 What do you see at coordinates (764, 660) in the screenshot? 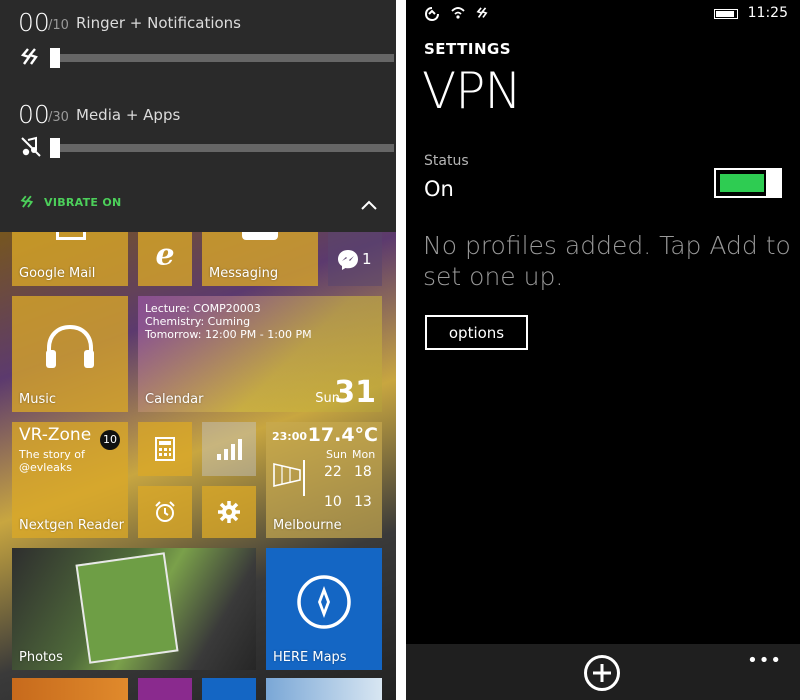
I see `more-options-button: •••` at bounding box center [764, 660].